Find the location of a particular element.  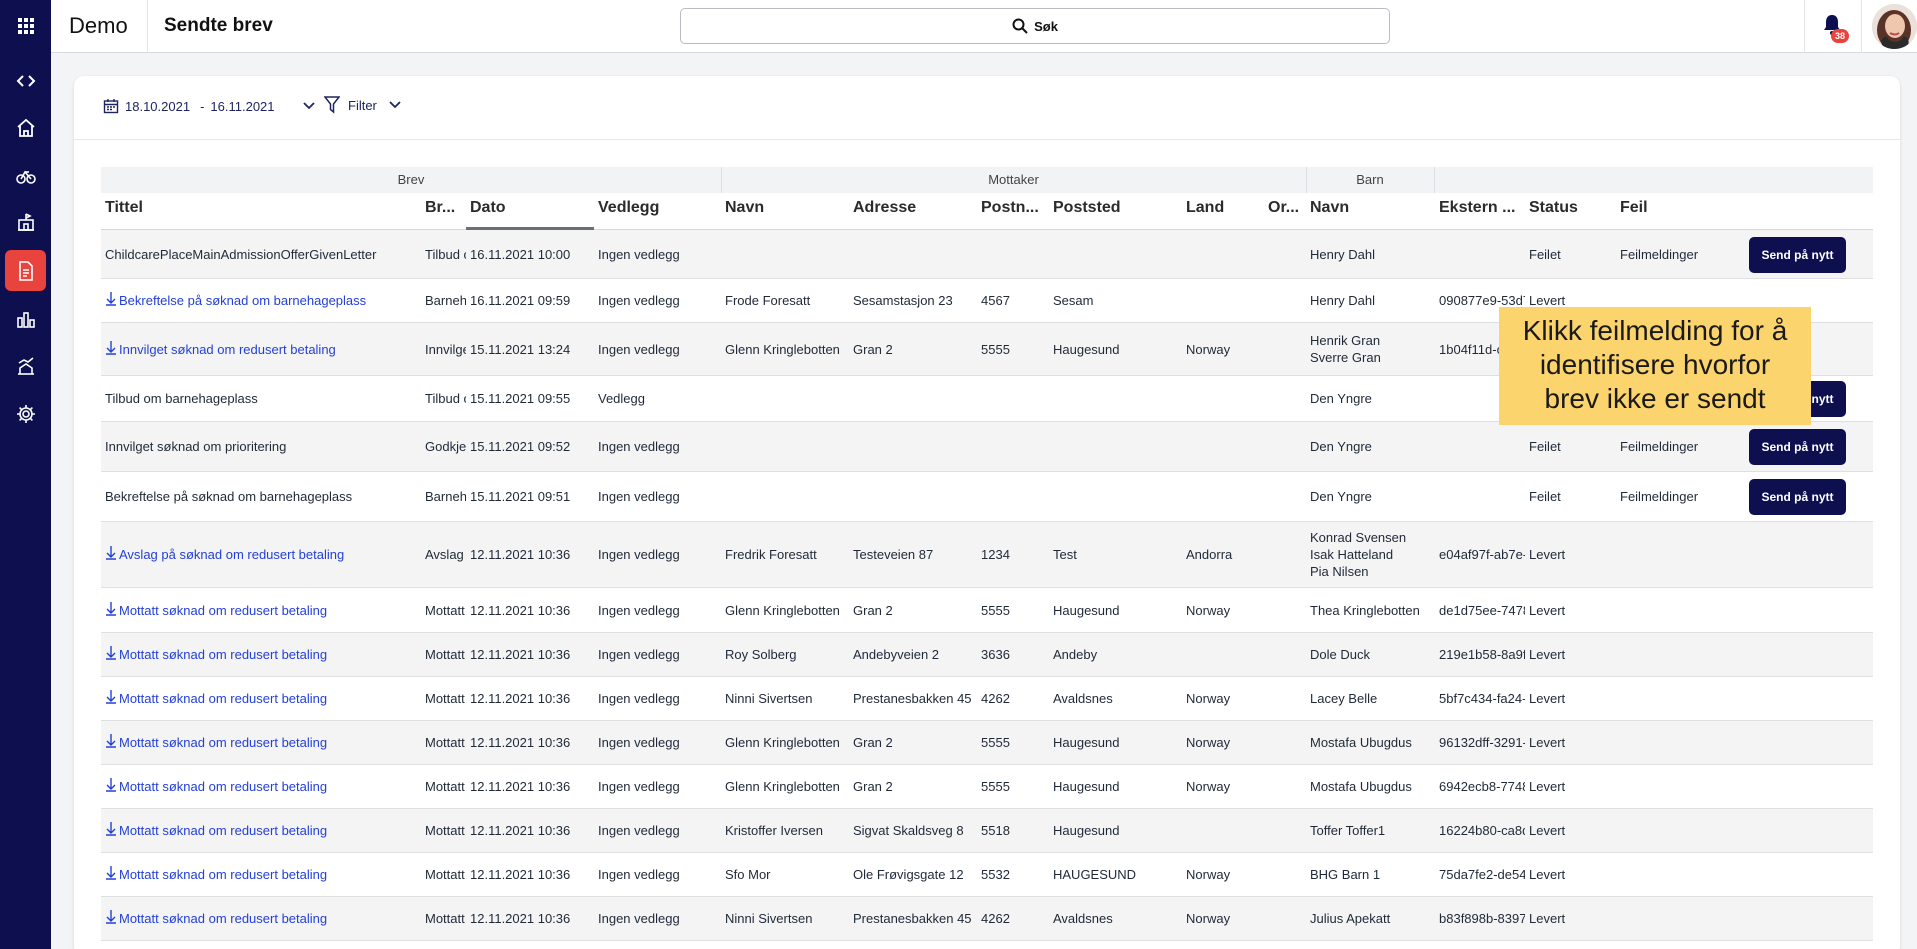

letter-title: Mottatt søknad om redusert betaling is located at coordinates (223, 610).